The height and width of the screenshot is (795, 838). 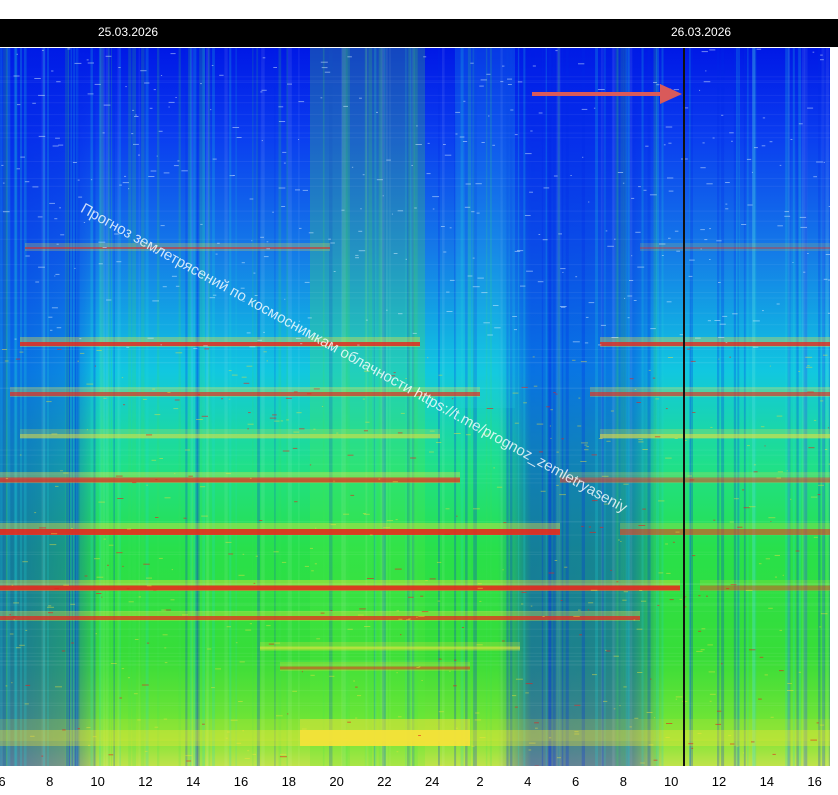 What do you see at coordinates (128, 32) in the screenshot?
I see `date-label-start: 25.03.2026` at bounding box center [128, 32].